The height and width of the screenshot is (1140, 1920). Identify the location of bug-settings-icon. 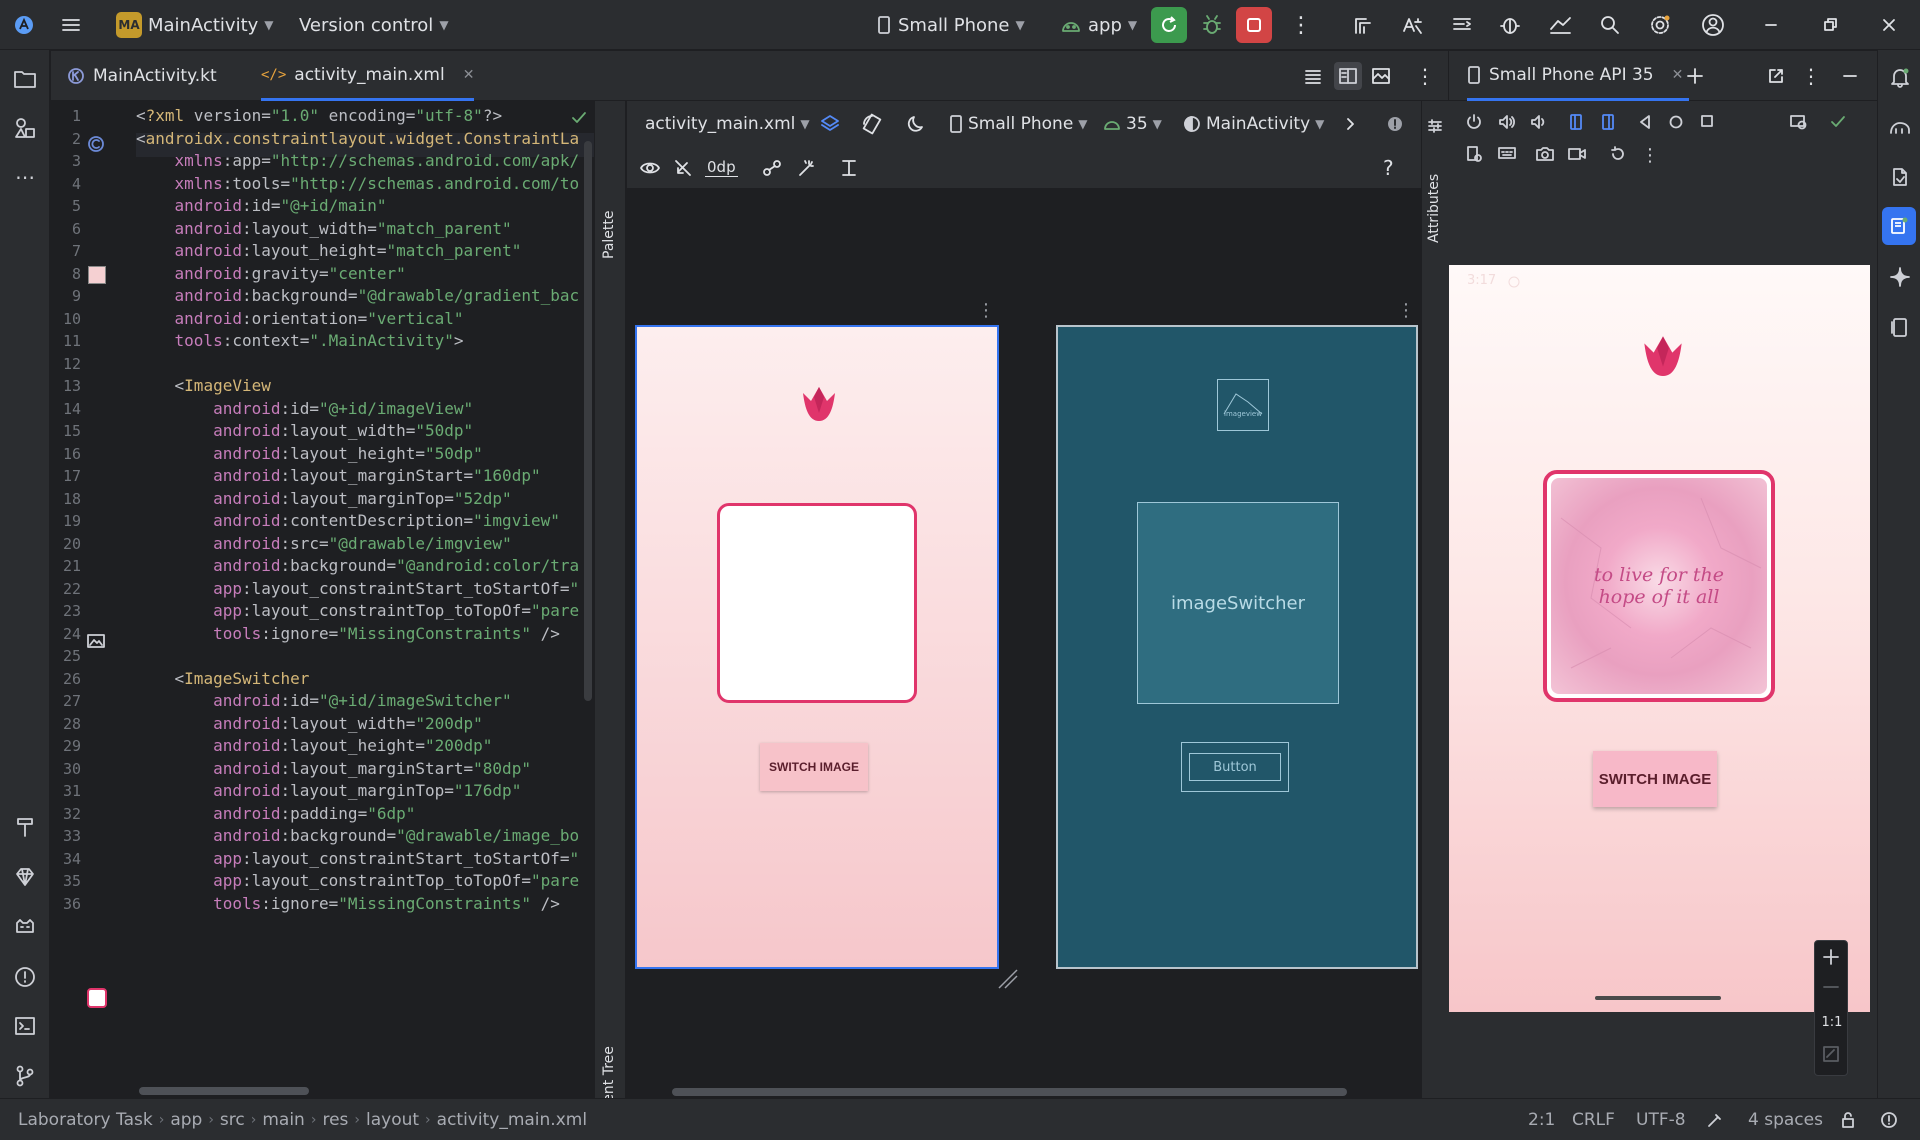
(1510, 25).